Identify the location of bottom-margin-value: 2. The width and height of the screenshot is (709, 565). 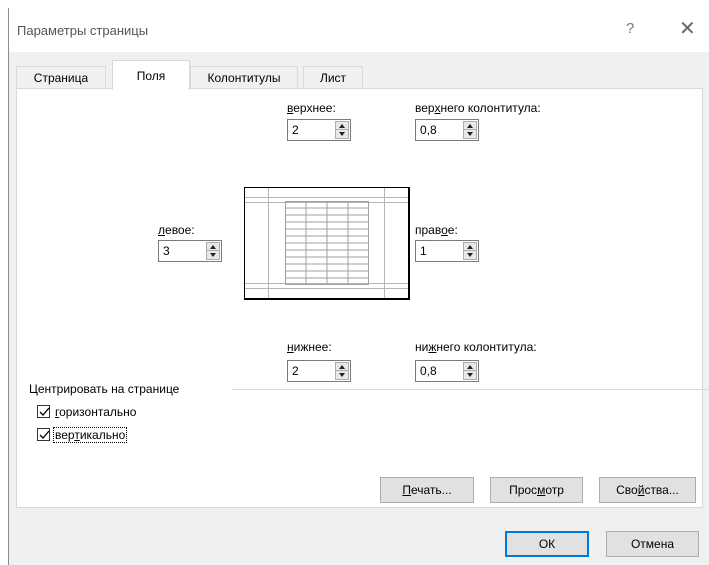
(295, 371).